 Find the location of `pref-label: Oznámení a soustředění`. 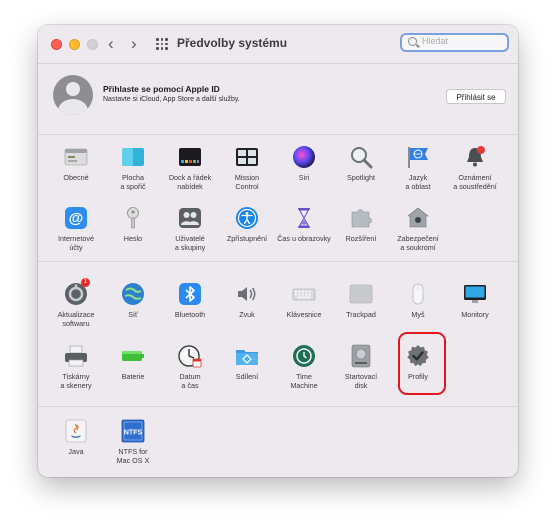

pref-label: Oznámení a soustředění is located at coordinates (475, 182).